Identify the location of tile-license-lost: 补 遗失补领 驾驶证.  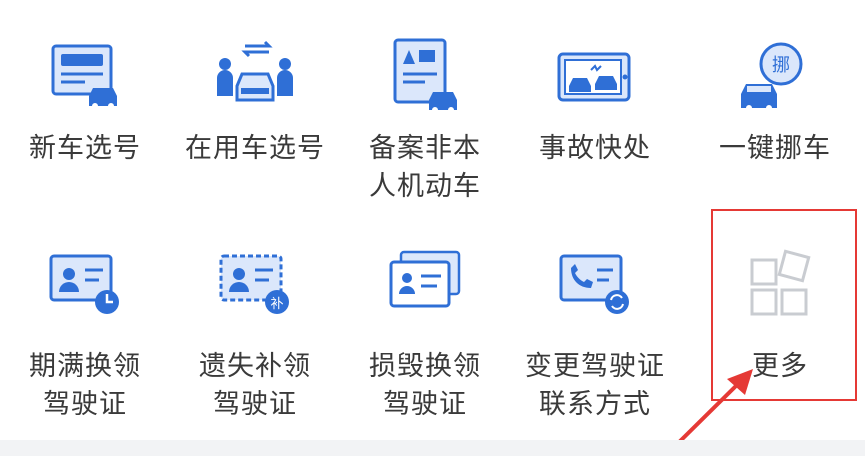
(255, 322).